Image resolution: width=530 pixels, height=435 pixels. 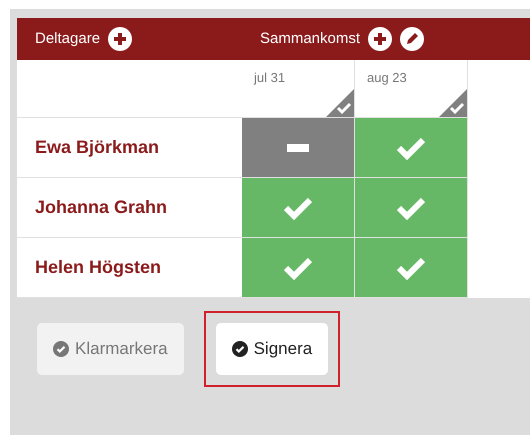 I want to click on participant-name: Ewa Björkman, so click(x=97, y=147).